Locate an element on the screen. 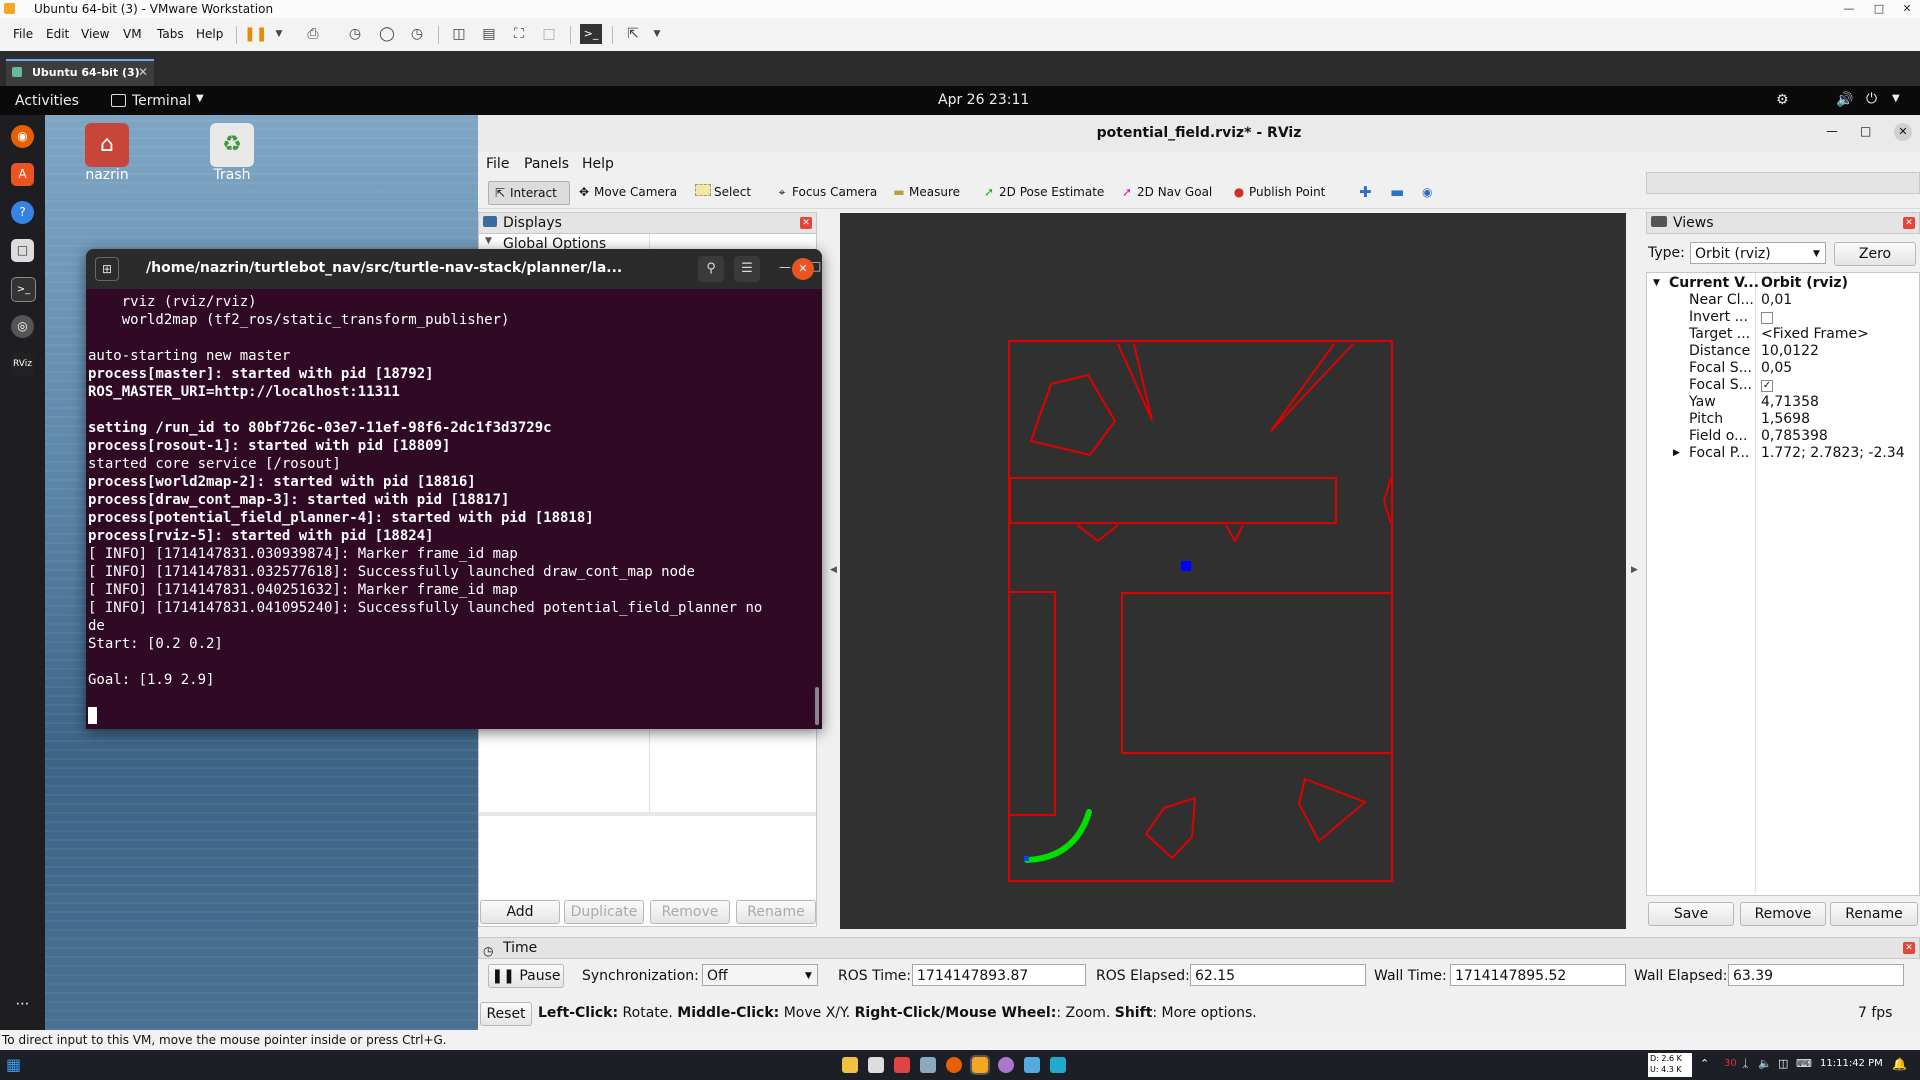 Image resolution: width=1920 pixels, height=1080 pixels. add-display-button: Add is located at coordinates (520, 912).